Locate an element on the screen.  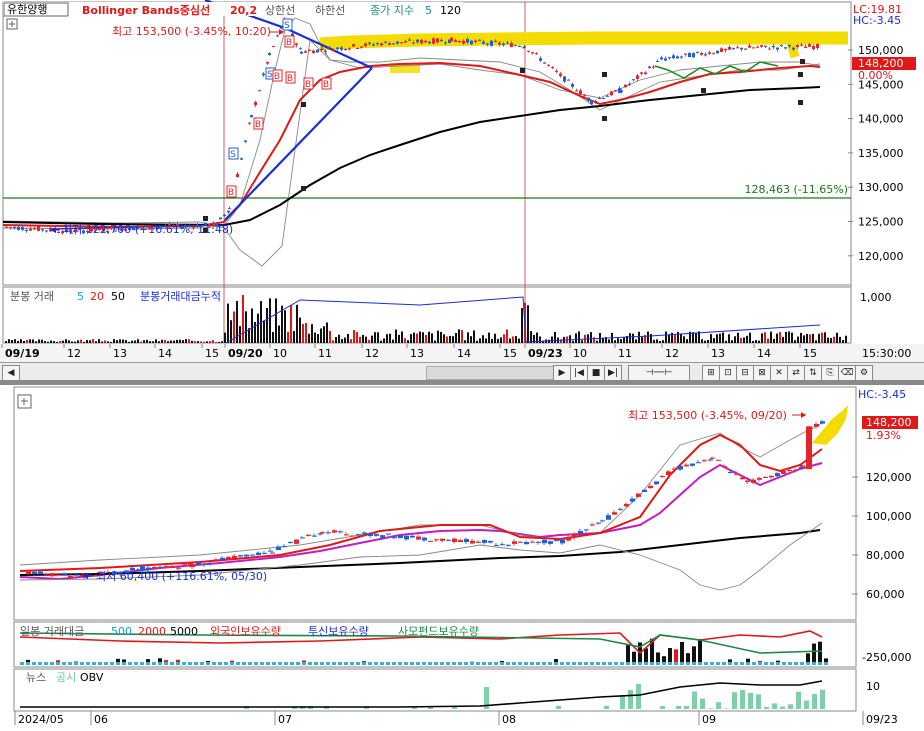
signal-marker is located at coordinates (703, 90).